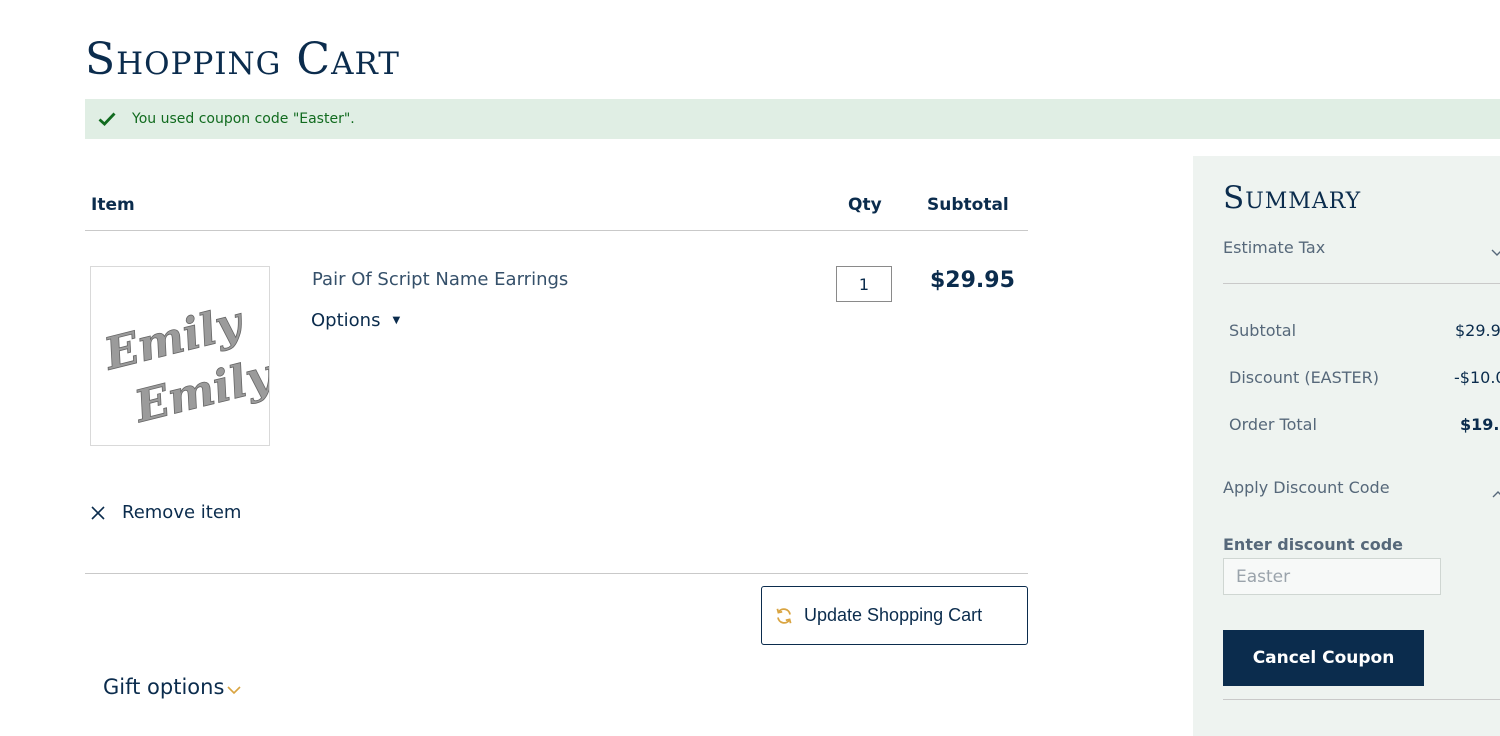  Describe the element at coordinates (968, 205) in the screenshot. I see `column-header-subtotal: Subtotal` at that location.